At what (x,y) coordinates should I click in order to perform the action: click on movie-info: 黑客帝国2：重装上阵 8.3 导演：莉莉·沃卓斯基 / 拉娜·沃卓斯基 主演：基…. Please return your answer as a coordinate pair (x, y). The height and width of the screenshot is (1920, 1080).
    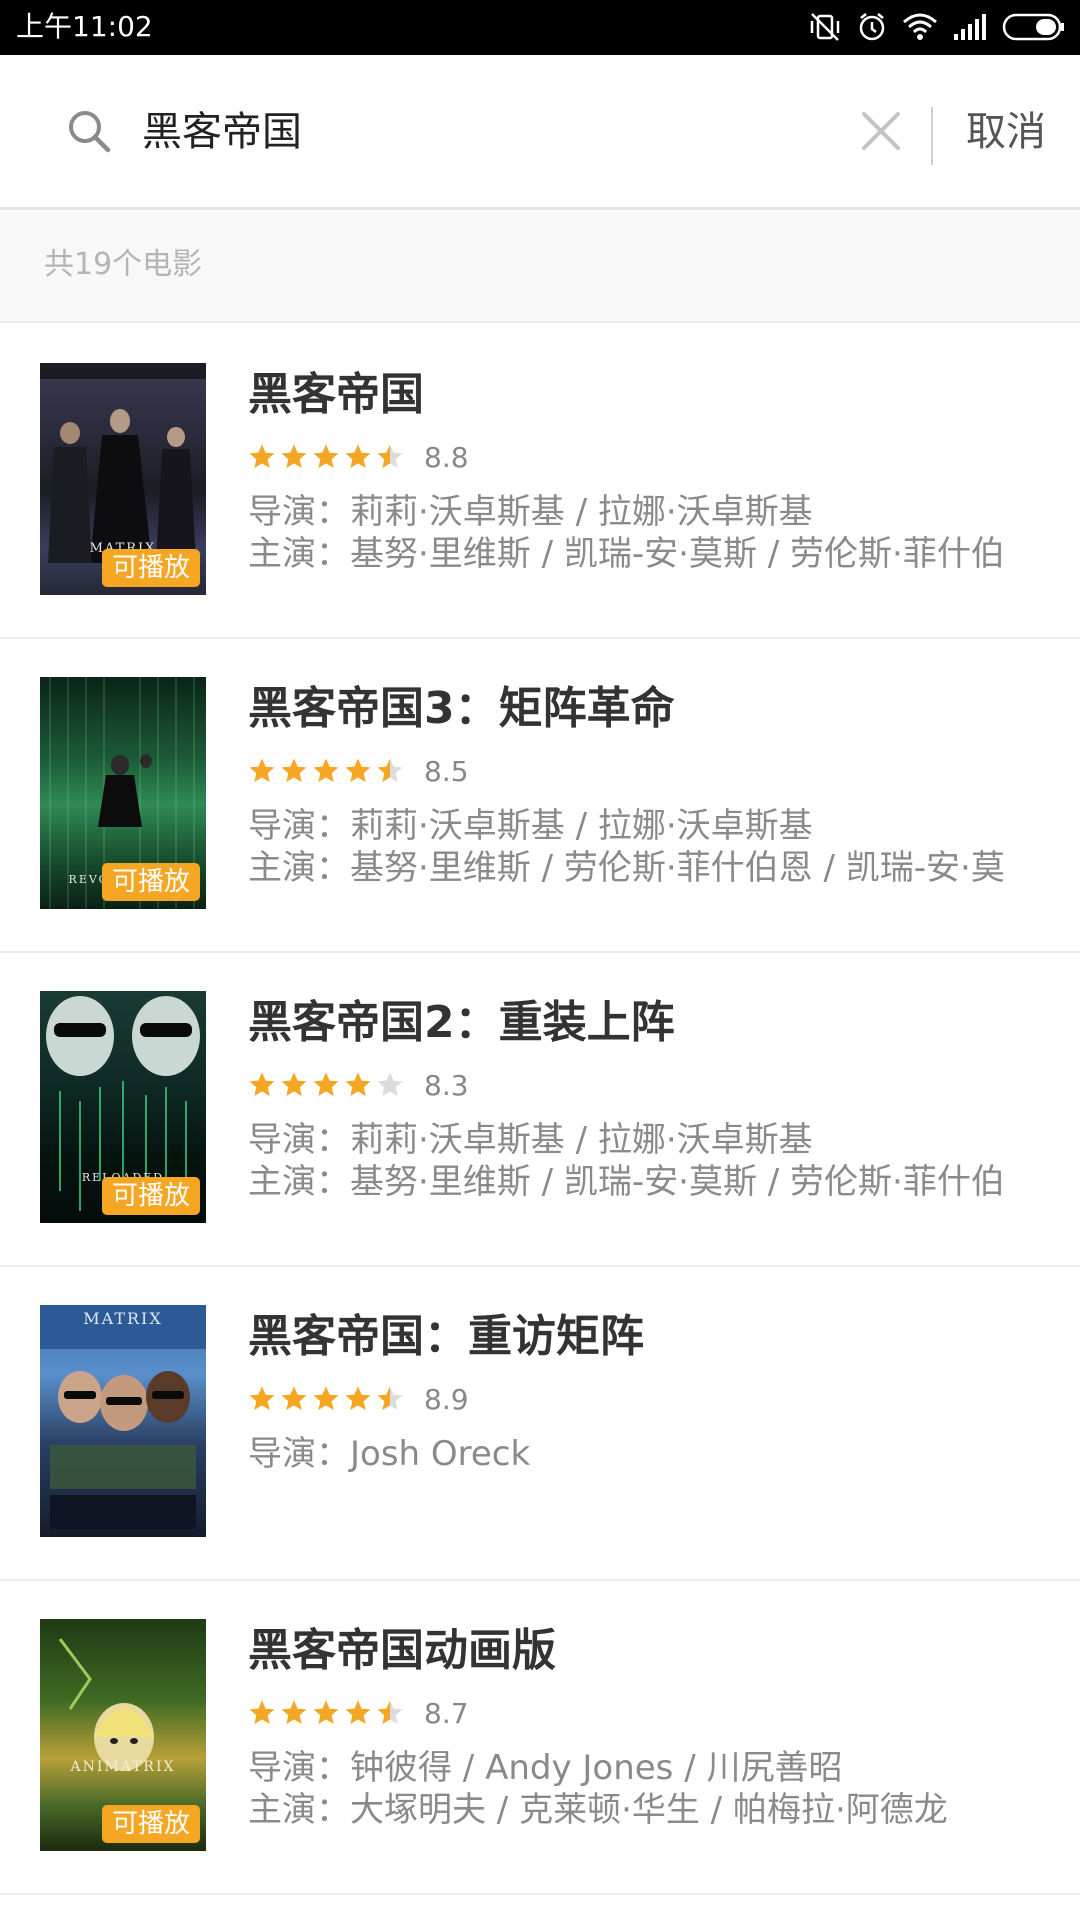
    Looking at the image, I should click on (648, 1098).